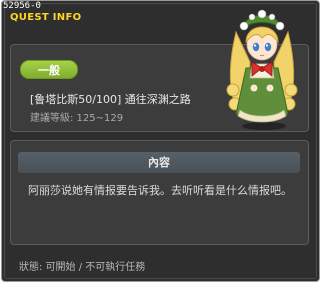 This screenshot has height=284, width=322. Describe the element at coordinates (46, 17) in the screenshot. I see `panel-title: QUEST INFO` at that location.